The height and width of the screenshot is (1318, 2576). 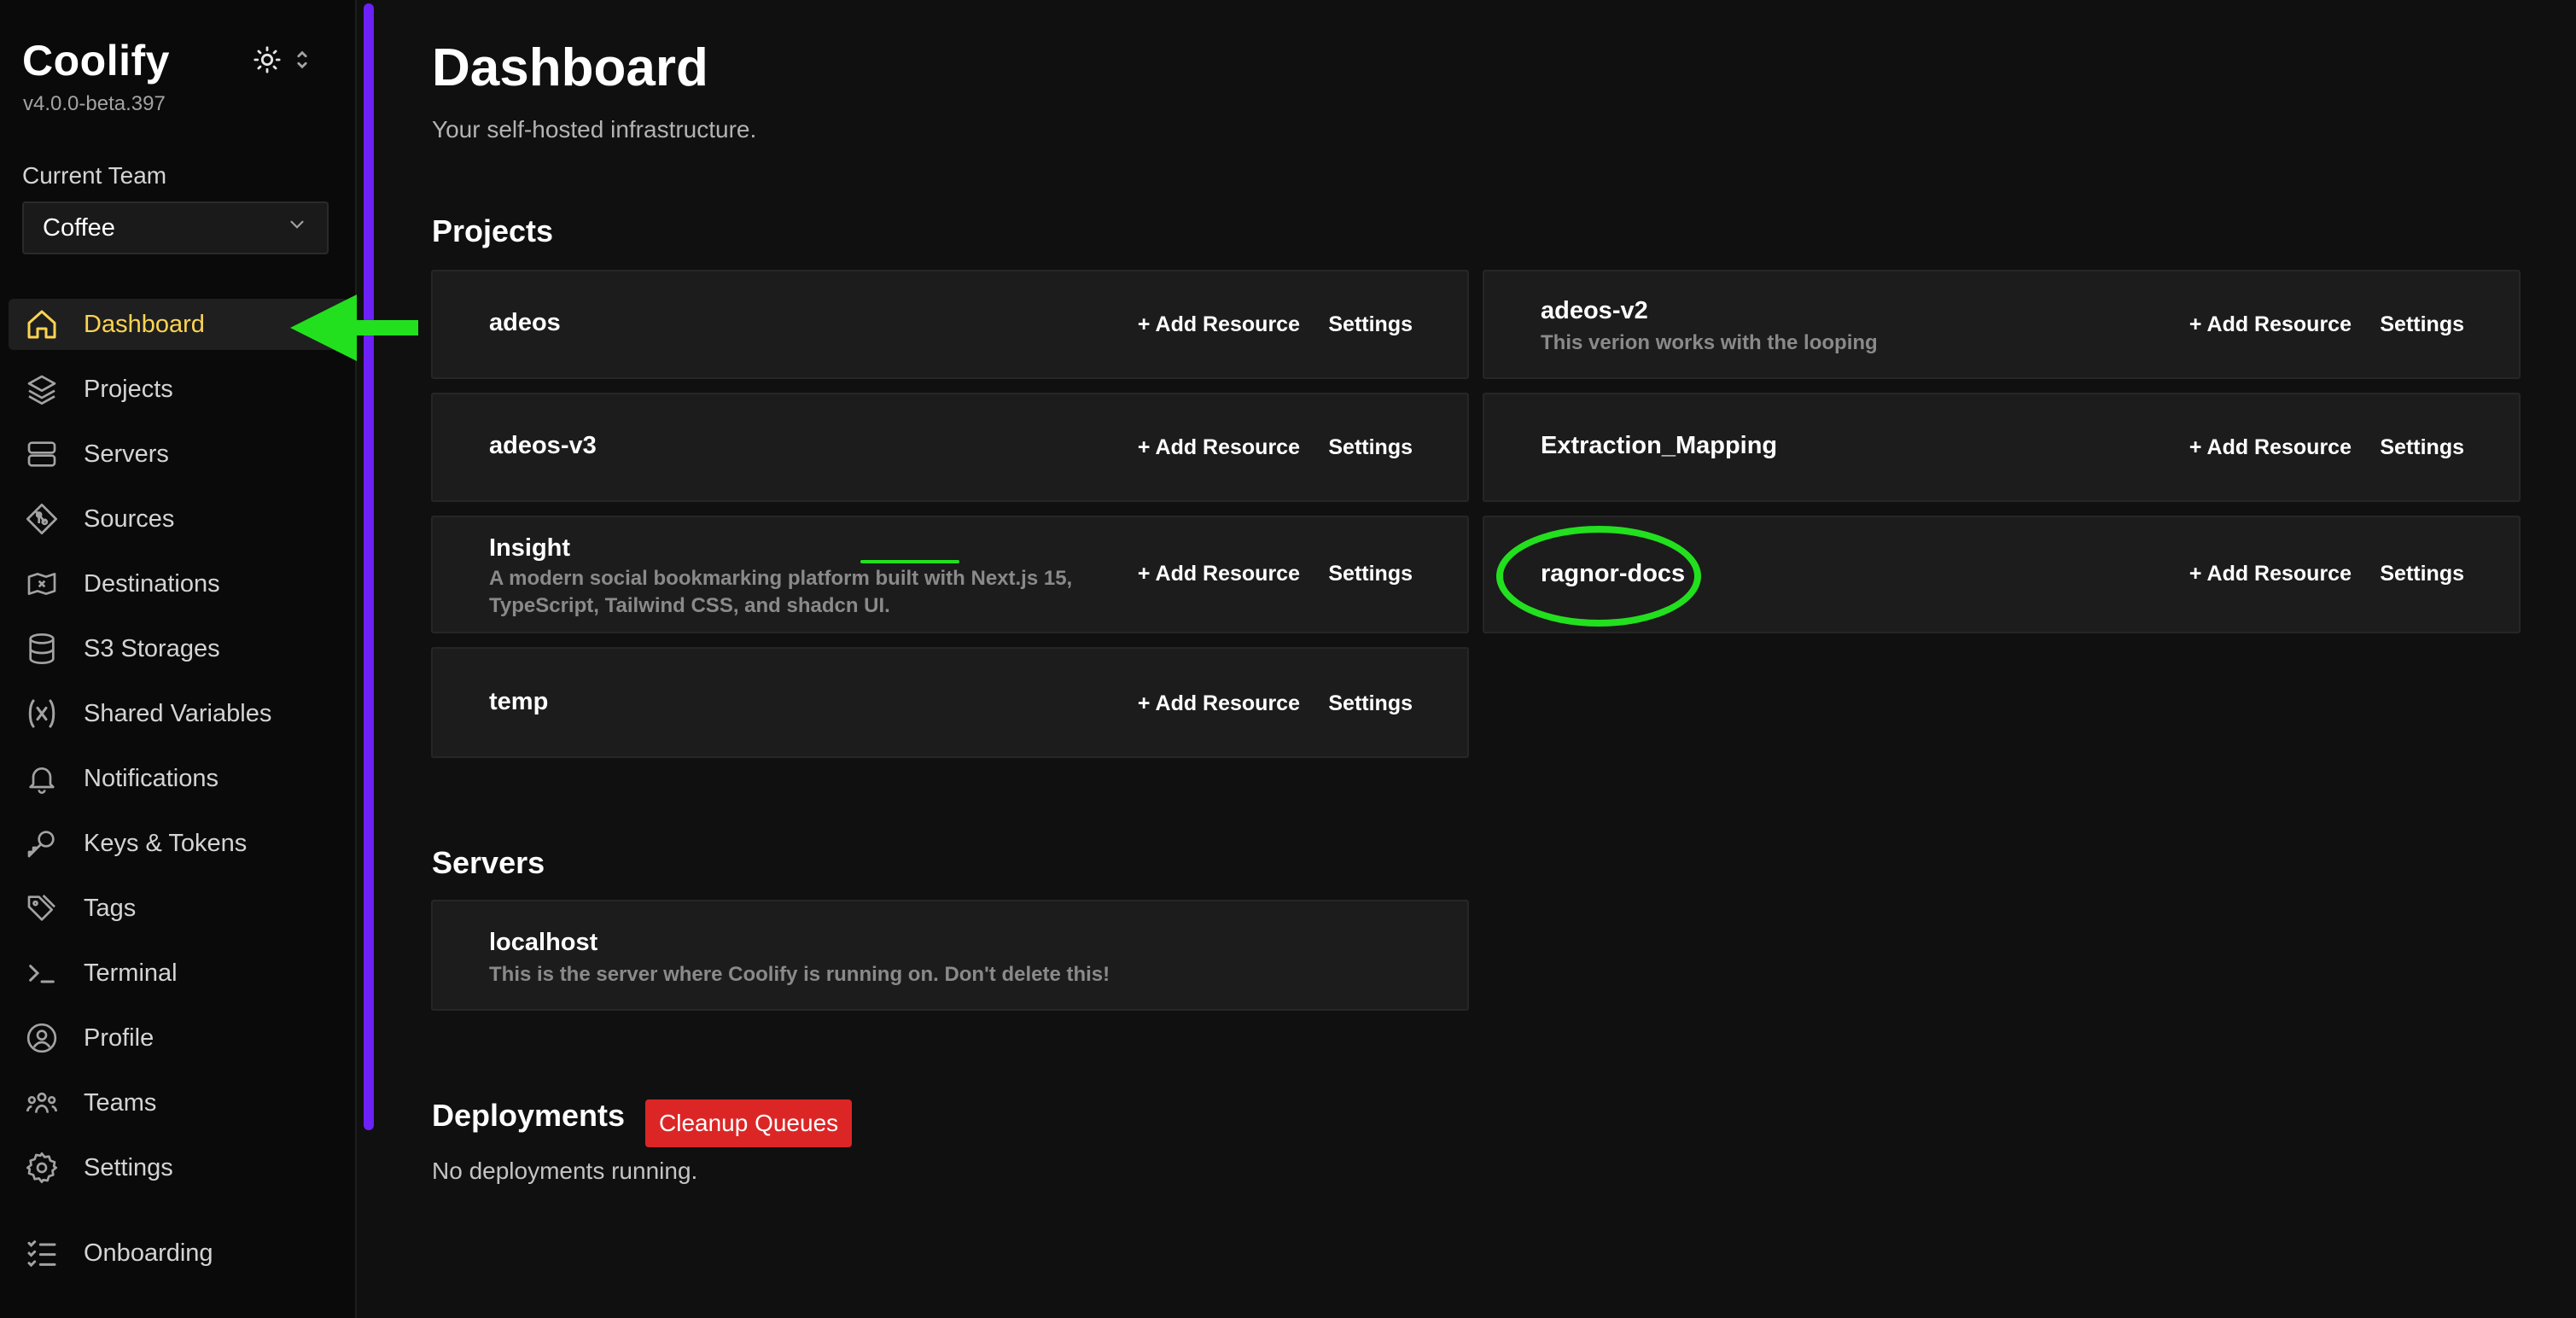 I want to click on gear-icon, so click(x=42, y=1168).